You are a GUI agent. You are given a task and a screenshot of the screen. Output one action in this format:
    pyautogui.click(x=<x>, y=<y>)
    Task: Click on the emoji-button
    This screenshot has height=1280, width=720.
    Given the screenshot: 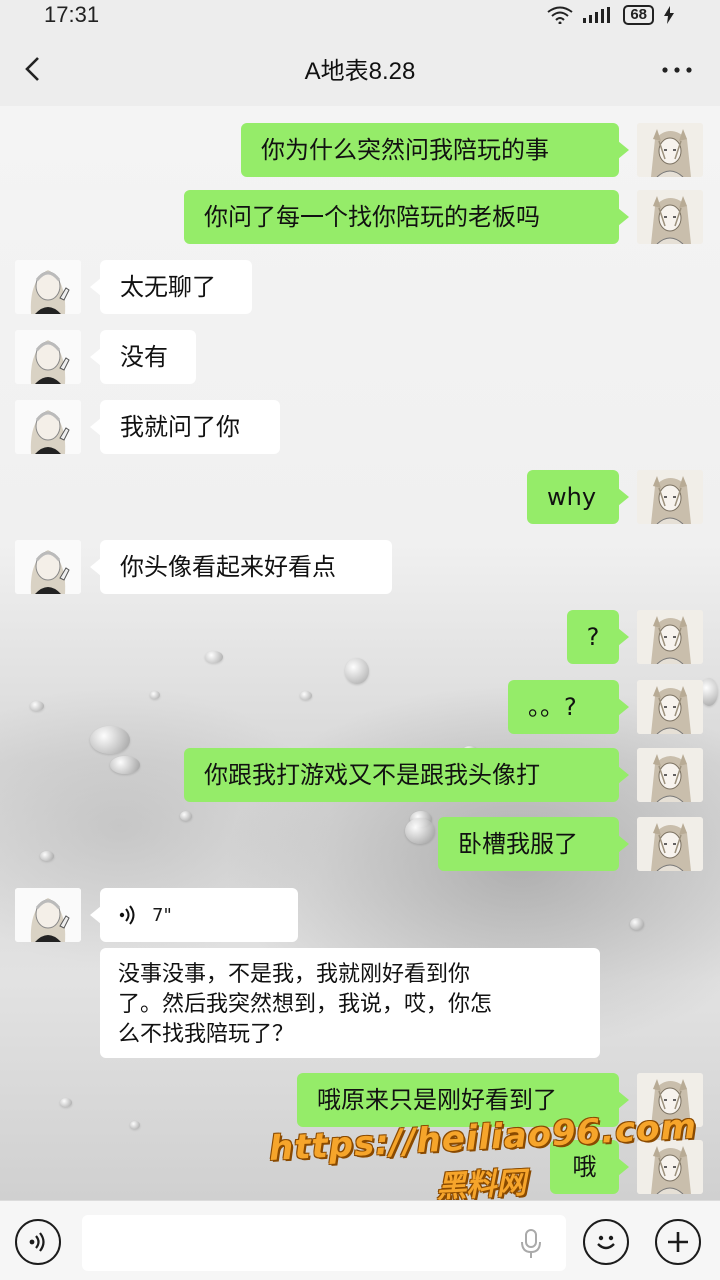 What is the action you would take?
    pyautogui.click(x=606, y=1242)
    